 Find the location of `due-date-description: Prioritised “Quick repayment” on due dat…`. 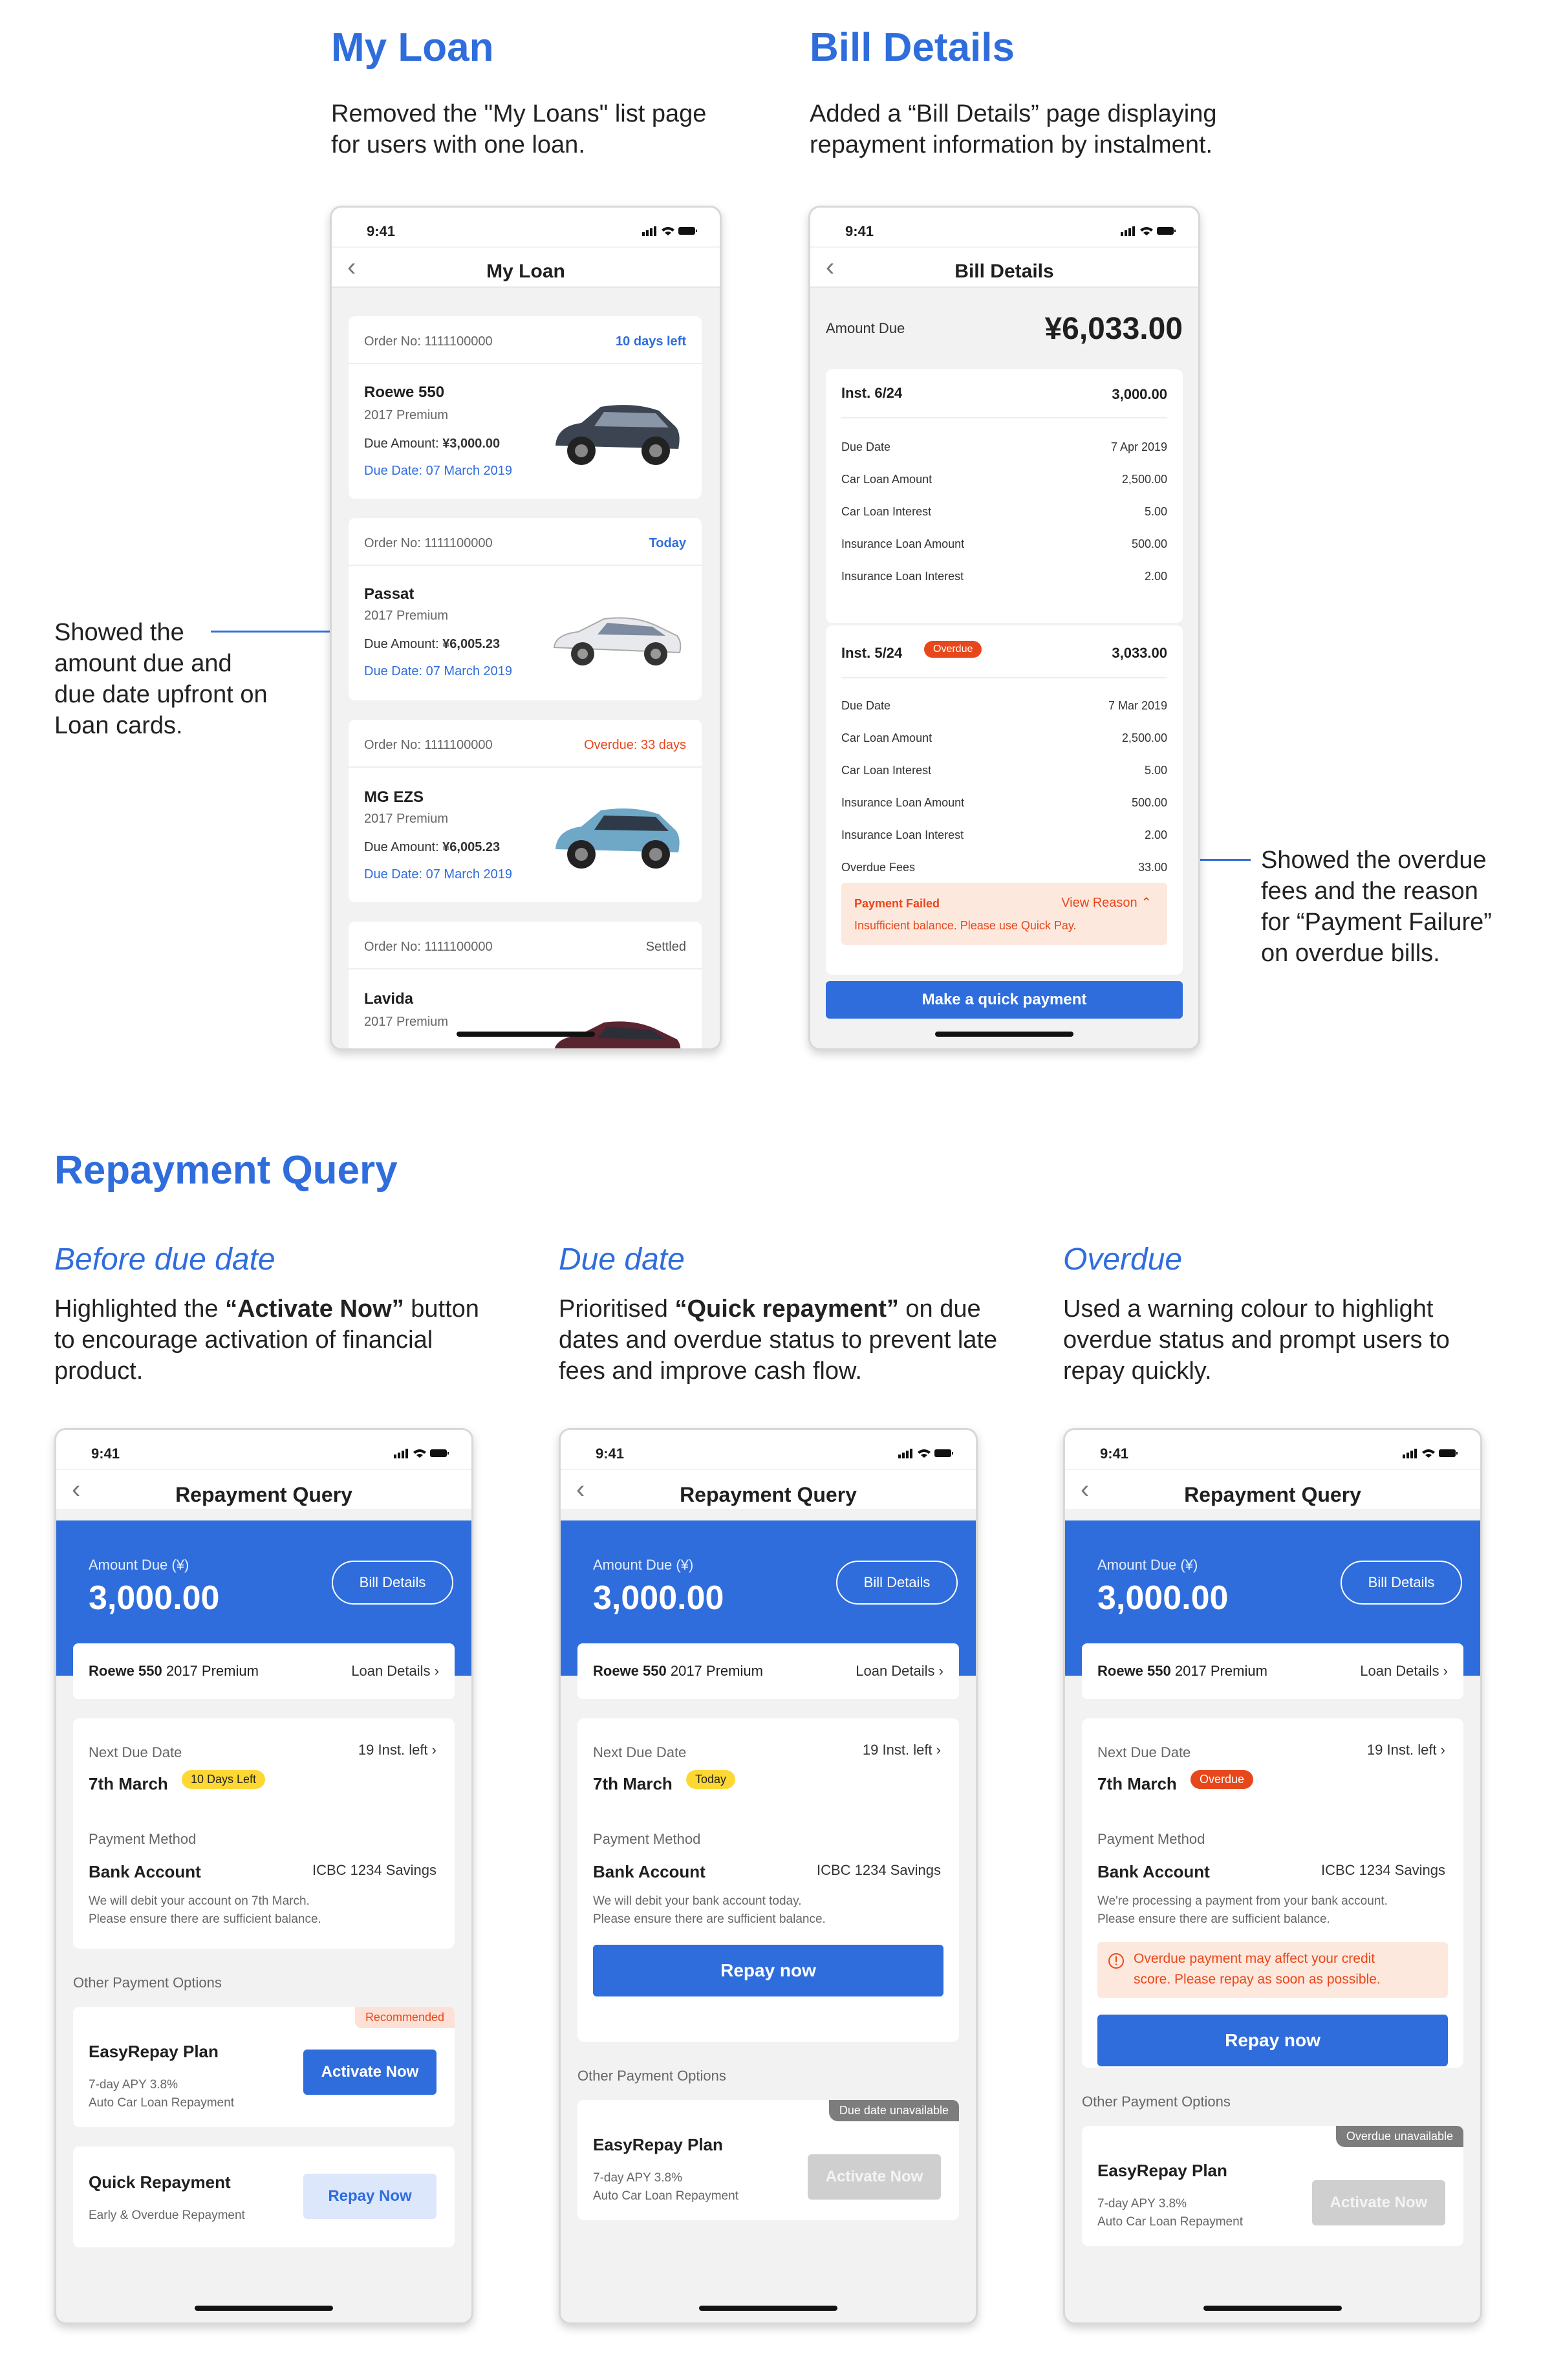

due-date-description: Prioritised “Quick repayment” on due dat… is located at coordinates (778, 1340).